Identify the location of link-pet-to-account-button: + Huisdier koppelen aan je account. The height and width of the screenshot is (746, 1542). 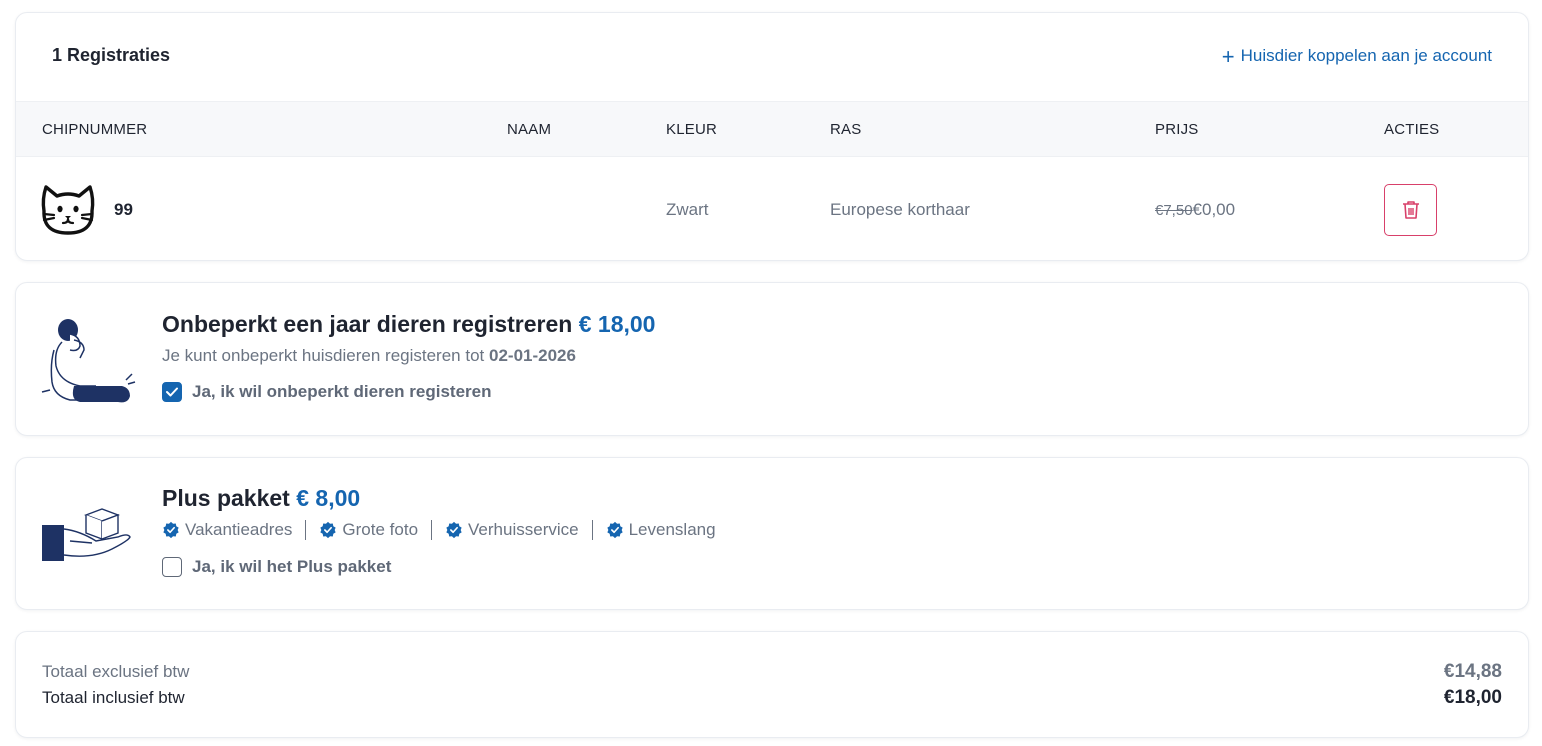
(1356, 56).